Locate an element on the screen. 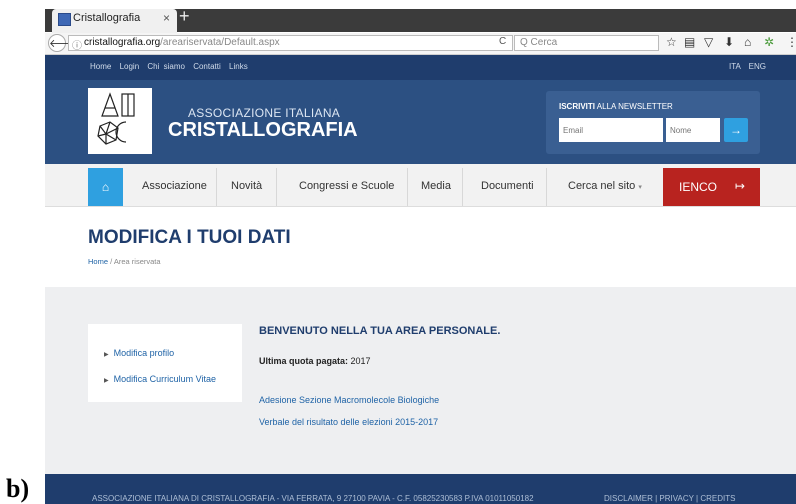 Image resolution: width=796 pixels, height=504 pixels. lang-eng: ENG is located at coordinates (757, 66).